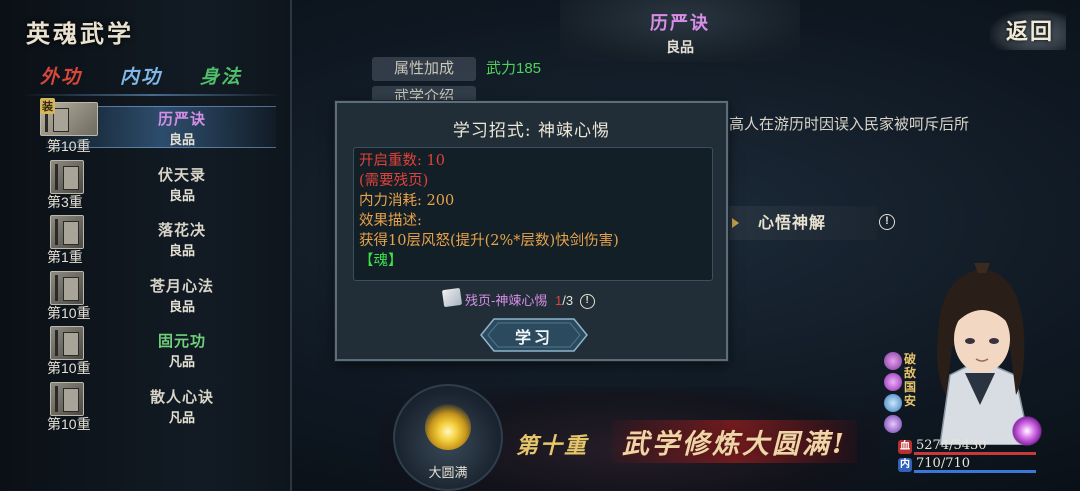 Image resolution: width=1080 pixels, height=491 pixels. I want to click on skill-item: 第3重 伏天录 良品, so click(158, 184).